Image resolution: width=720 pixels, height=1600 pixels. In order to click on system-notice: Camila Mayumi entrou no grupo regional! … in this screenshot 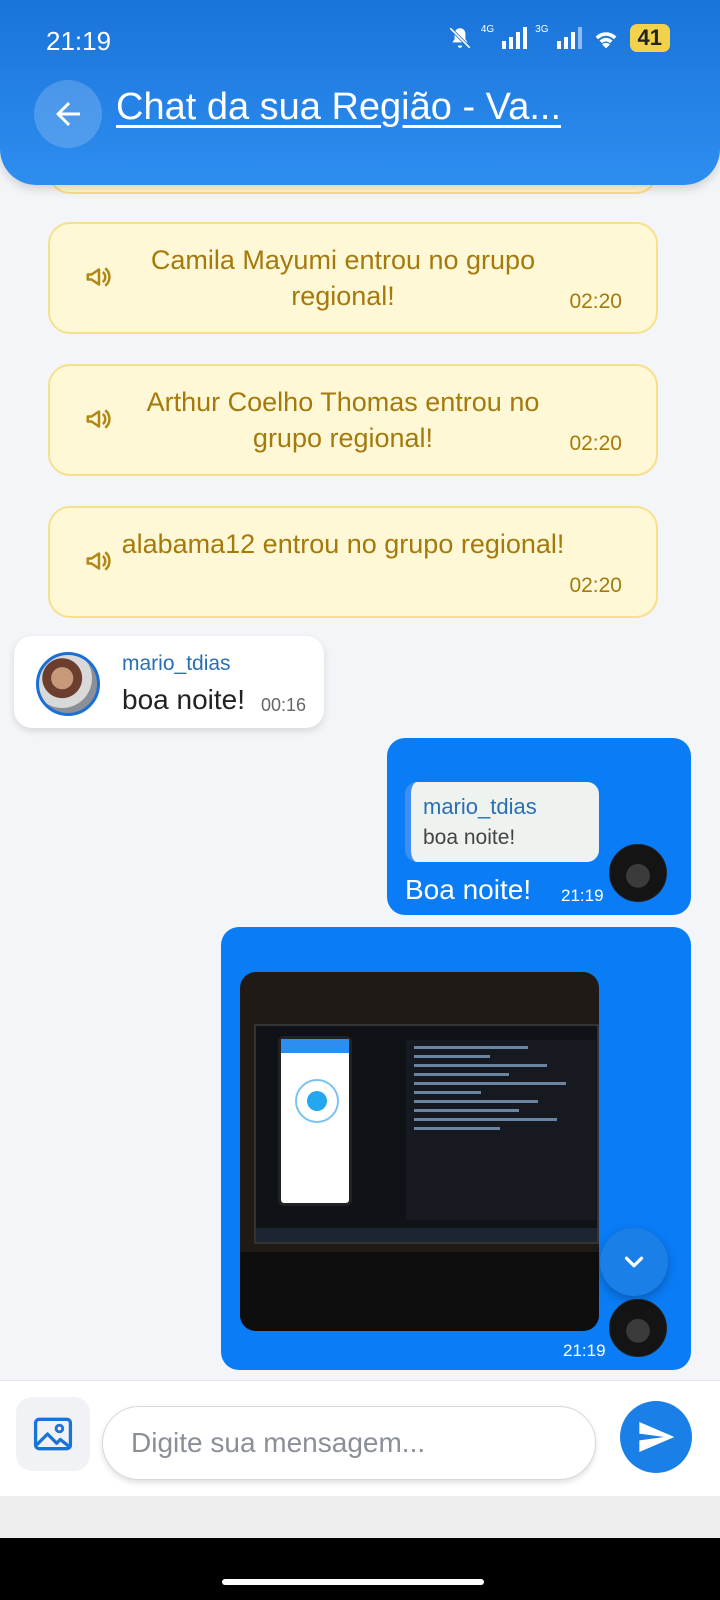, I will do `click(353, 278)`.